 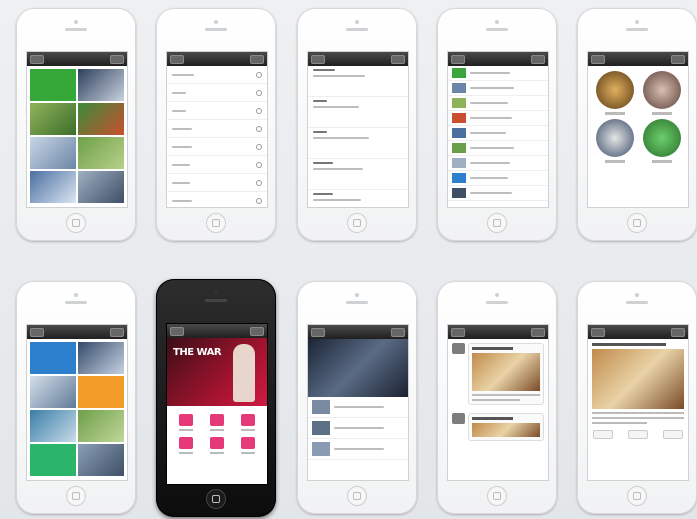 What do you see at coordinates (358, 368) in the screenshot?
I see `feature-image` at bounding box center [358, 368].